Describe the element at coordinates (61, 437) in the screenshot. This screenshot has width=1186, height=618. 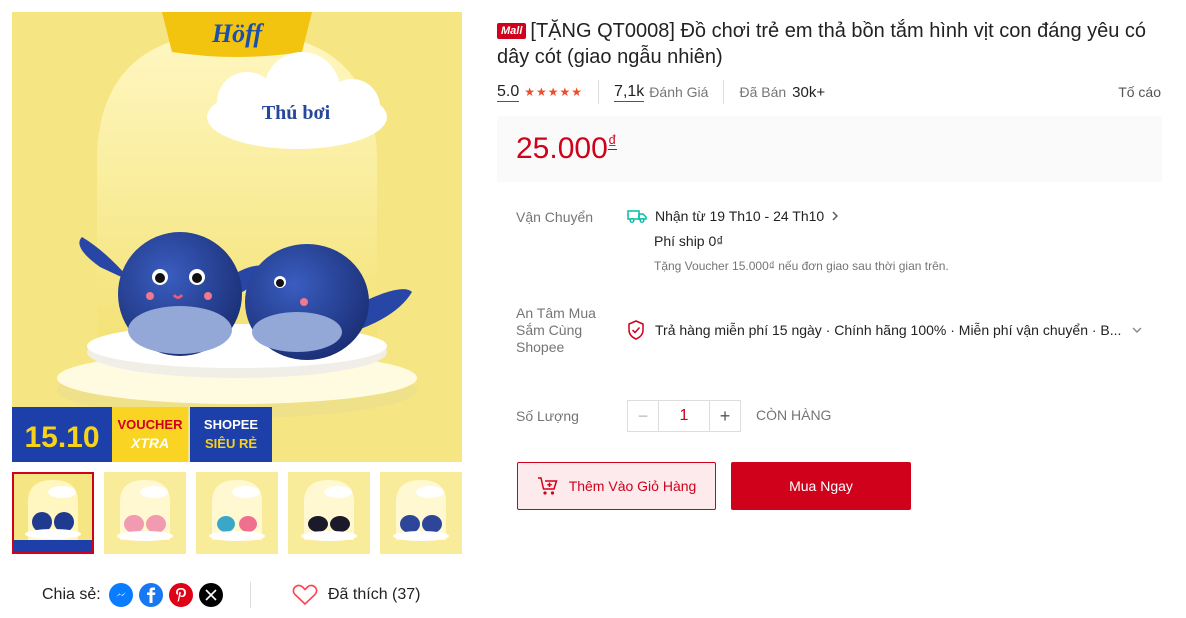
I see `svg-text: 15.10` at that location.